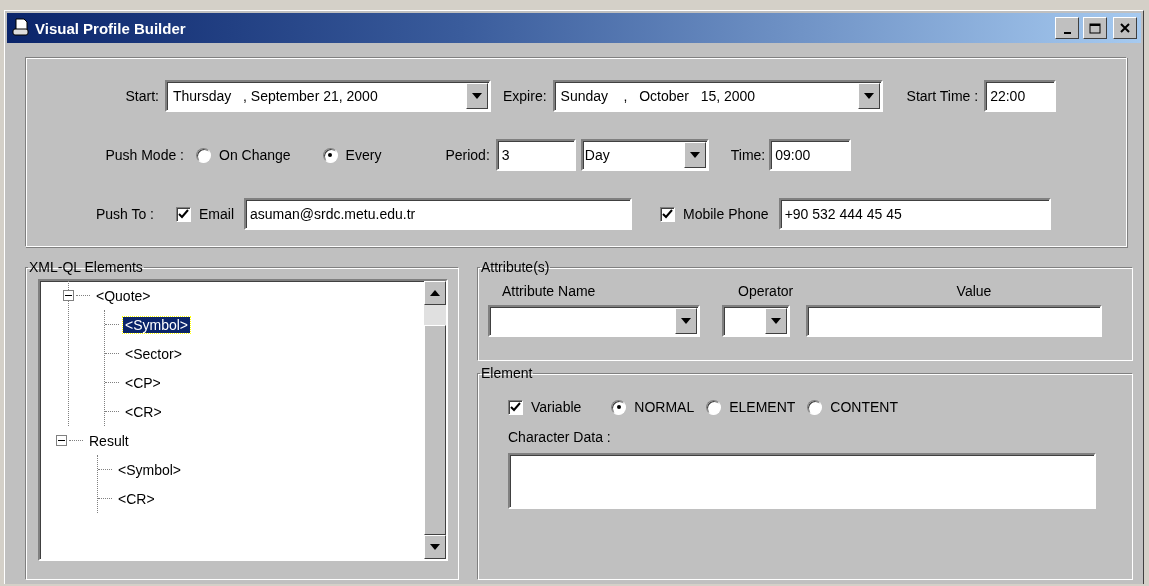 The height and width of the screenshot is (586, 1149). What do you see at coordinates (644, 155) in the screenshot?
I see `period-unit-dropdown: Day` at bounding box center [644, 155].